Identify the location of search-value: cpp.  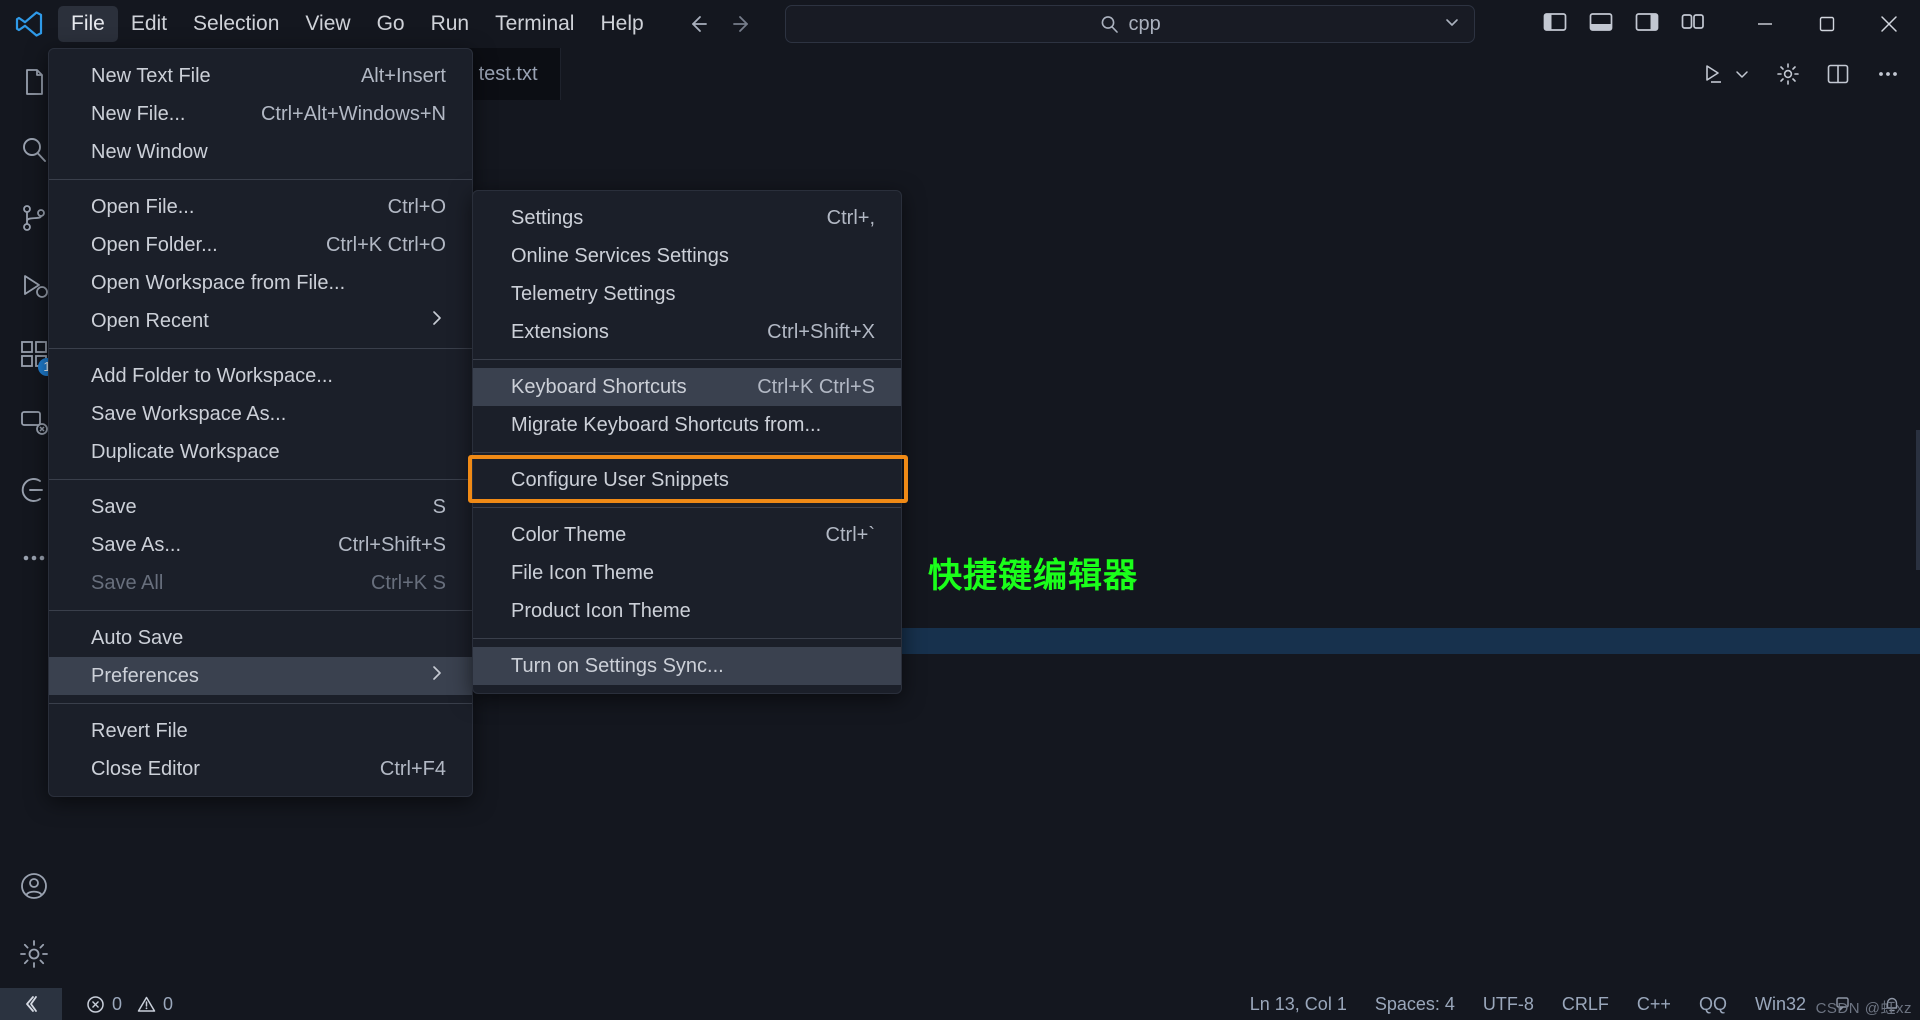
(1144, 23).